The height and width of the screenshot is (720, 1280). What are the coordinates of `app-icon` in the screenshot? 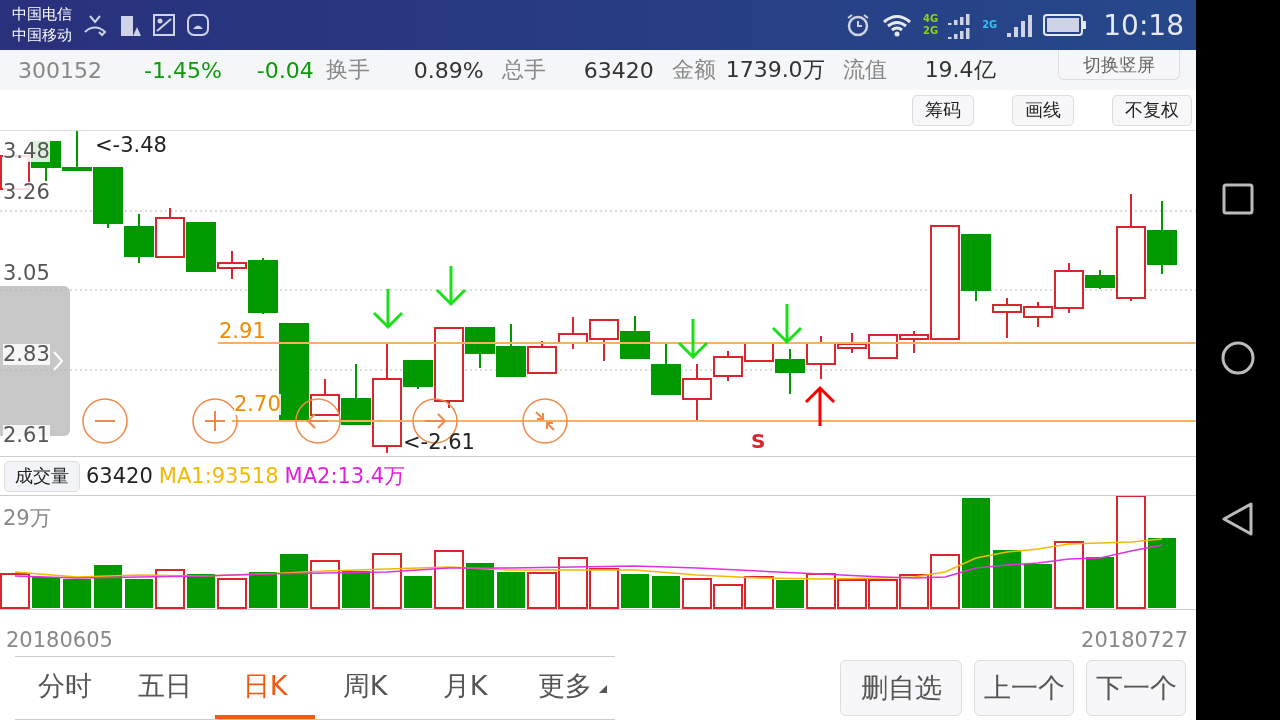 It's located at (198, 25).